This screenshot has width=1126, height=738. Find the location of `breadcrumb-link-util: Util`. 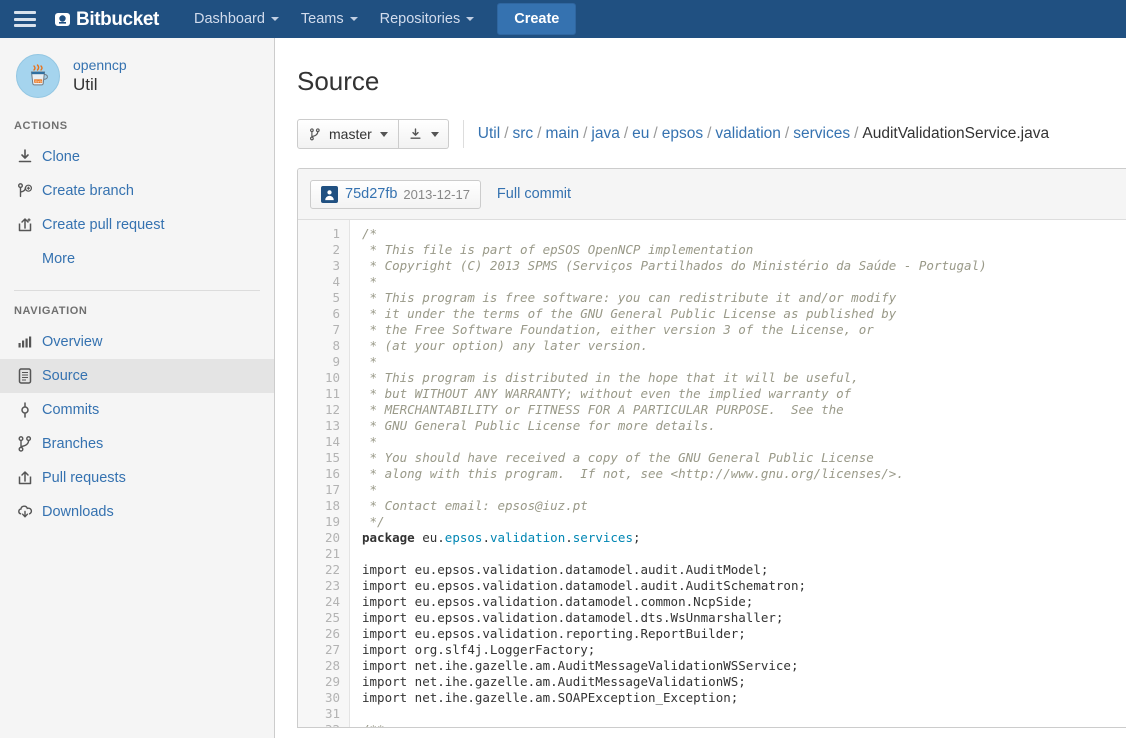

breadcrumb-link-util: Util is located at coordinates (489, 133).